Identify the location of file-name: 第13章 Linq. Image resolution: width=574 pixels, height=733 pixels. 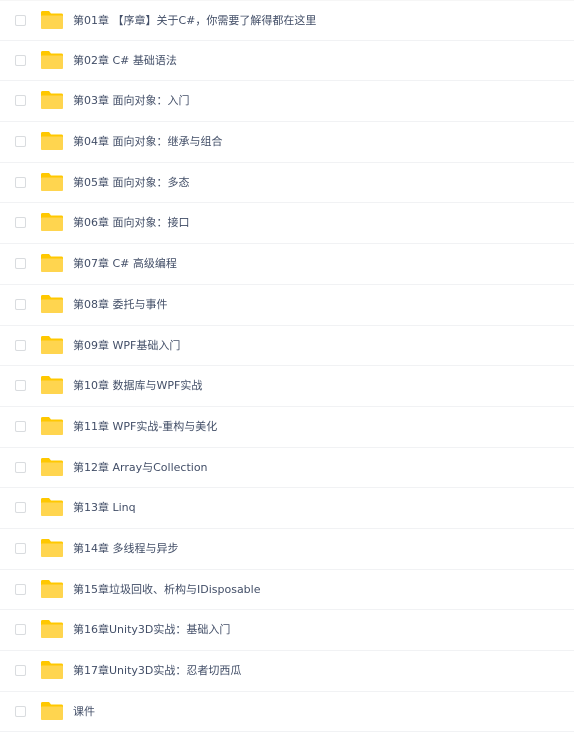
(104, 508).